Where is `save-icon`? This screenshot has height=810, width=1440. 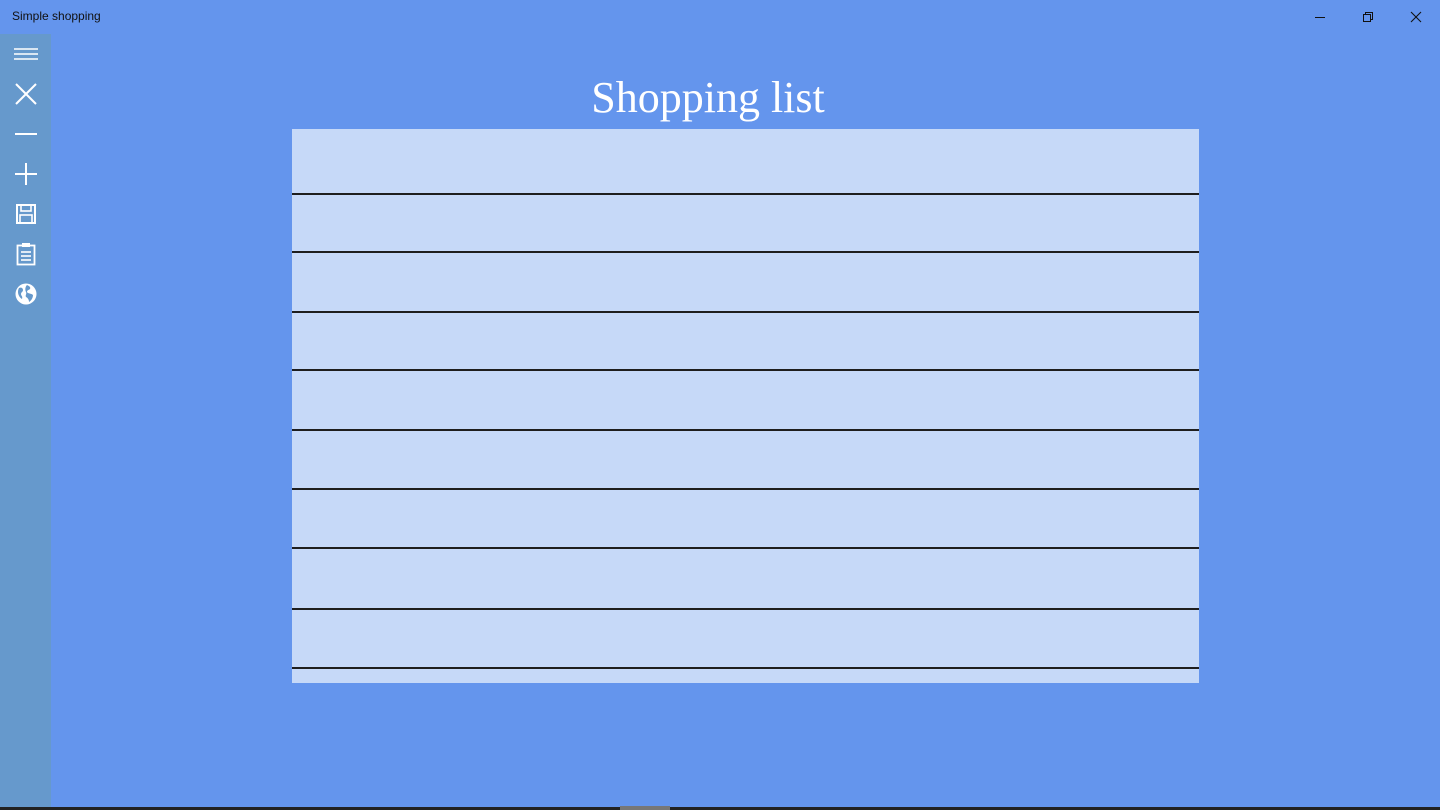
save-icon is located at coordinates (25, 214).